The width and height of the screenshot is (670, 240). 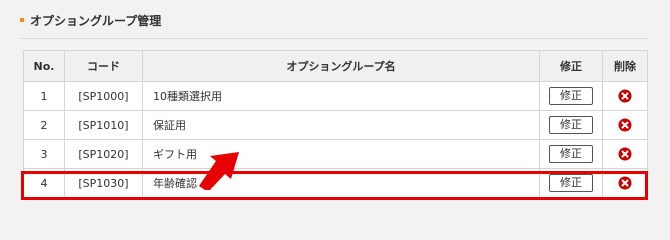 What do you see at coordinates (334, 38) in the screenshot?
I see `header-divider` at bounding box center [334, 38].